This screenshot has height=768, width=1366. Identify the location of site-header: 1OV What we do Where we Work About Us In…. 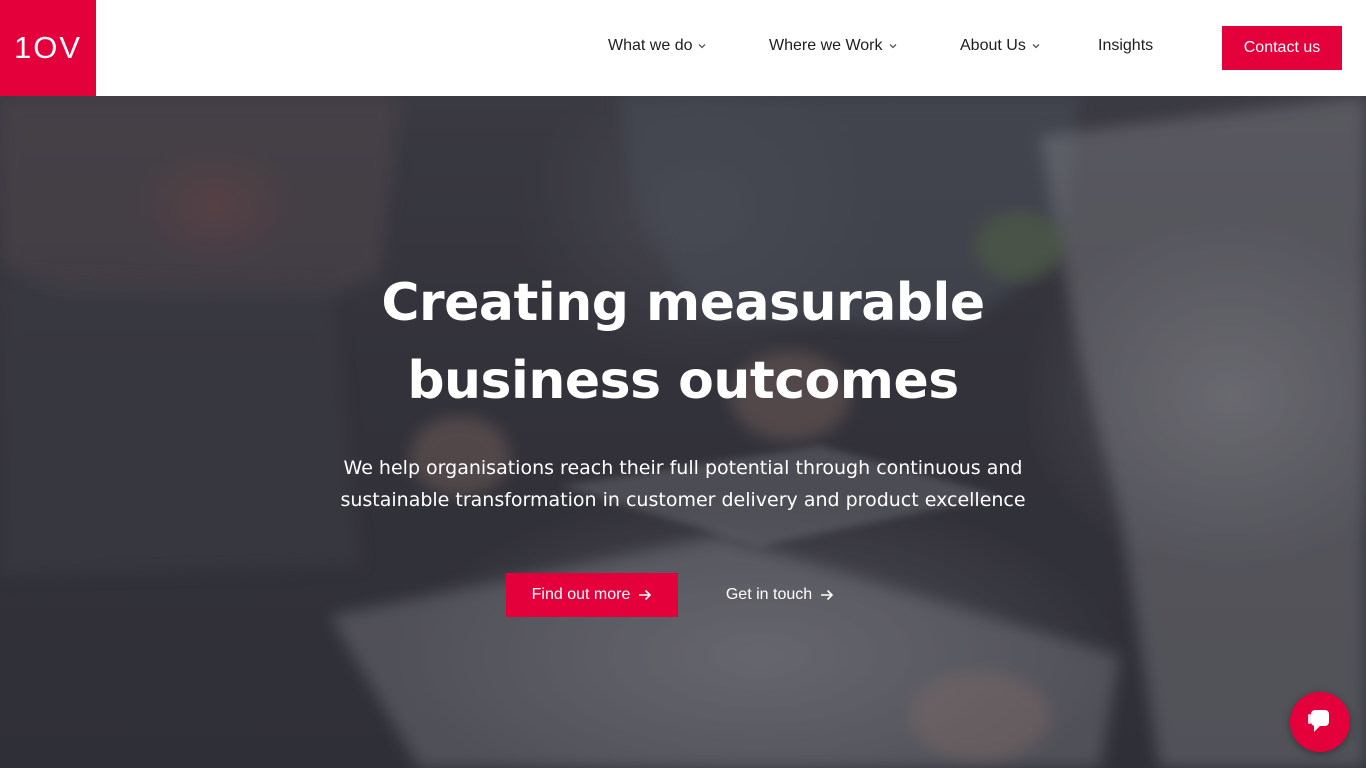
(683, 48).